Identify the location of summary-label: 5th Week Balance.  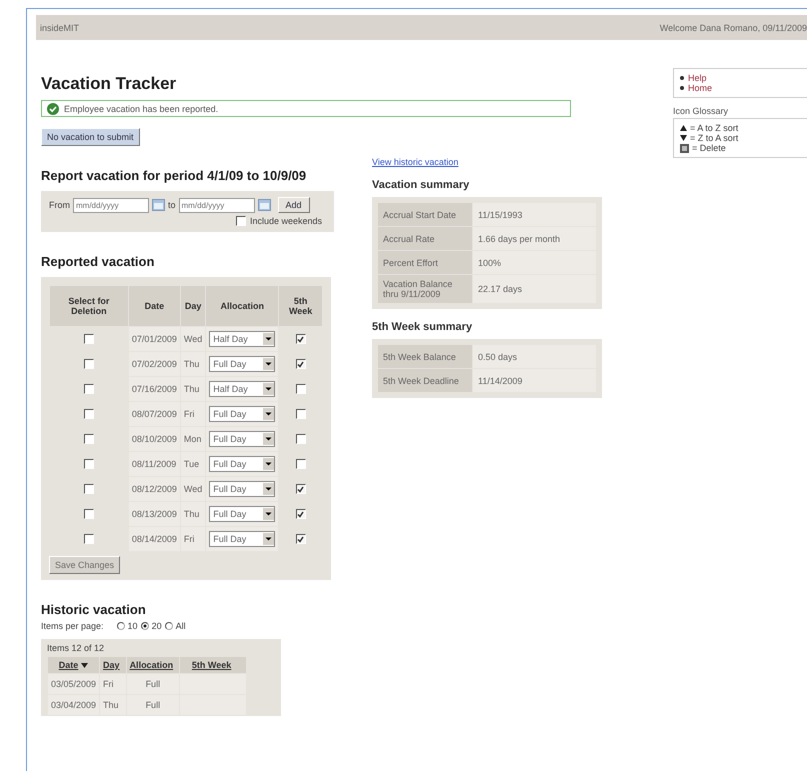
(425, 356).